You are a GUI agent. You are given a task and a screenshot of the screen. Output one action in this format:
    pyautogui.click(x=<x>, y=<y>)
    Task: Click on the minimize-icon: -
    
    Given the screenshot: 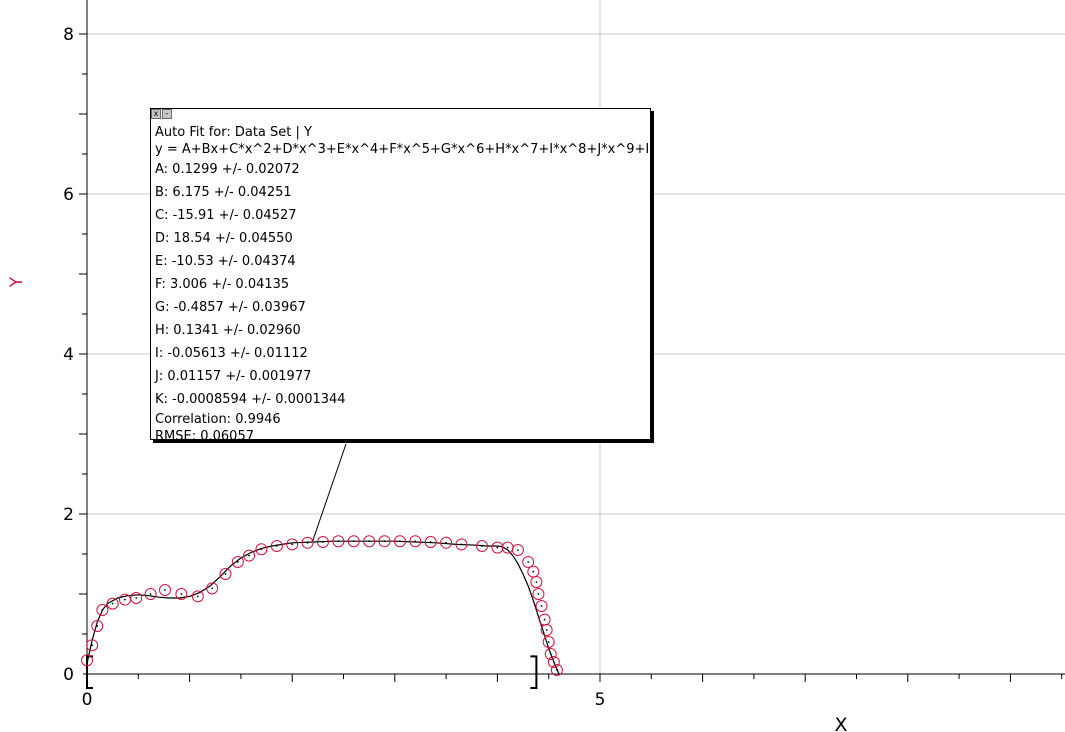 What is the action you would take?
    pyautogui.click(x=167, y=114)
    